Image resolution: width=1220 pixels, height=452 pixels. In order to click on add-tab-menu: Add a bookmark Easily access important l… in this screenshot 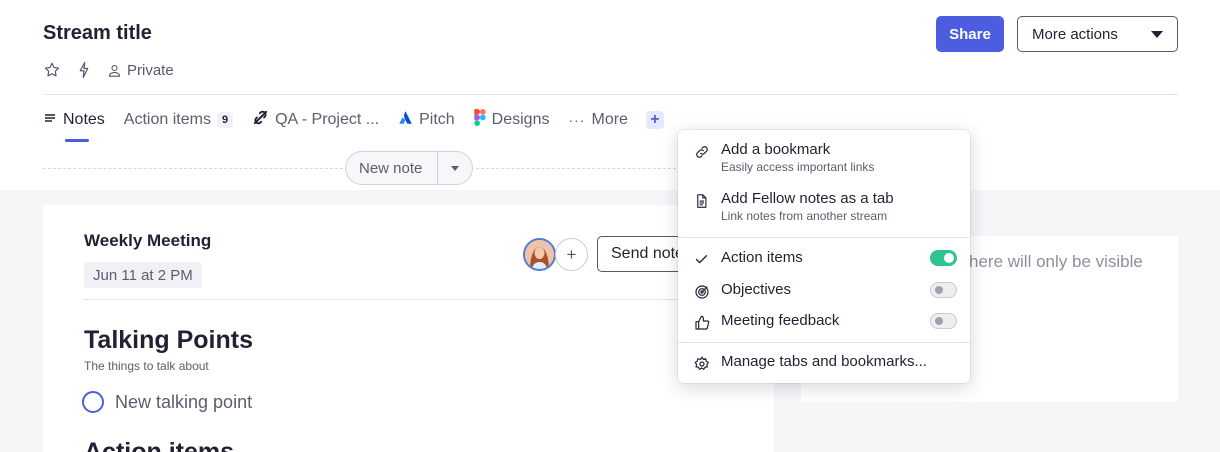, I will do `click(824, 256)`.